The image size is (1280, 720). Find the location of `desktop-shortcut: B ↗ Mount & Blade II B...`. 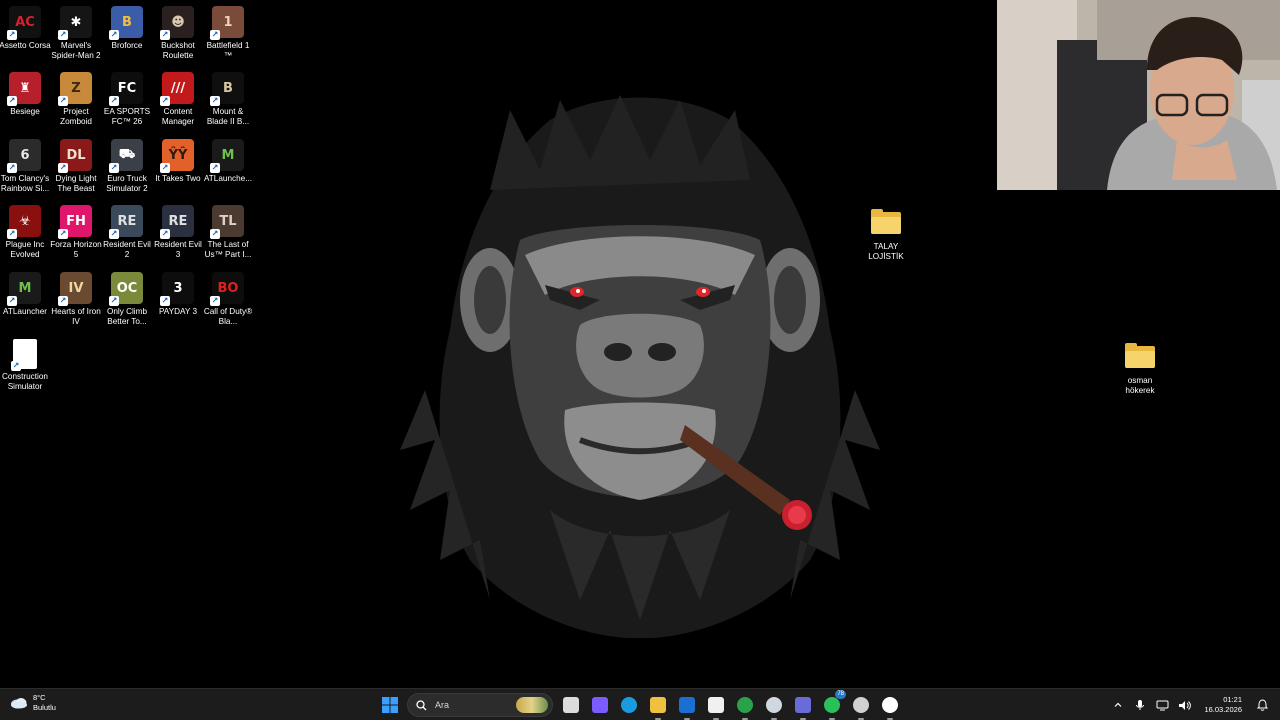

desktop-shortcut: B ↗ Mount & Blade II B... is located at coordinates (228, 103).